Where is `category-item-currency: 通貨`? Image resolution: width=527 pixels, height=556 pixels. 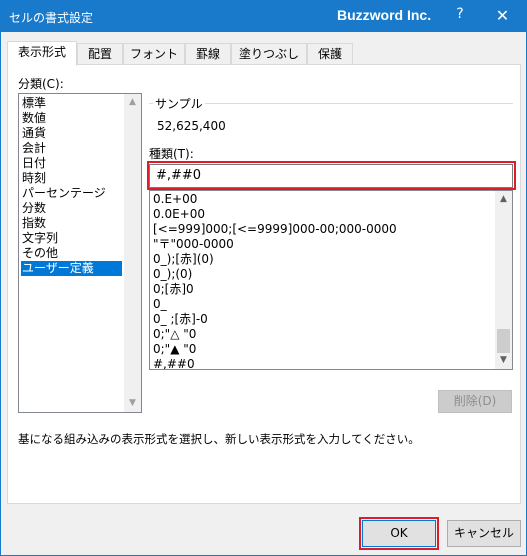 category-item-currency: 通貨 is located at coordinates (33, 133).